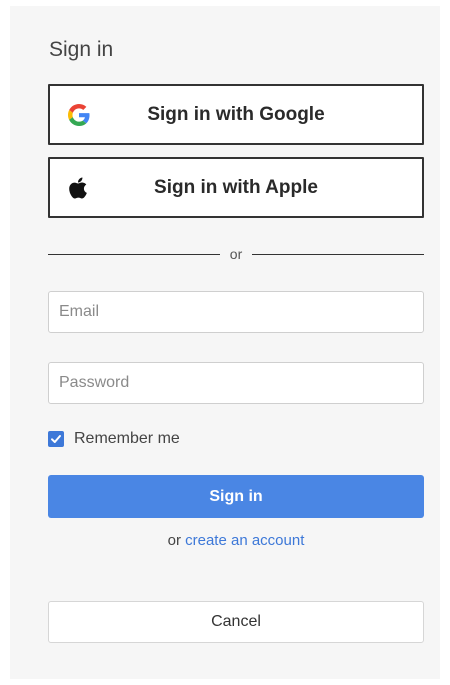 The image size is (450, 685). What do you see at coordinates (134, 254) in the screenshot?
I see `divider-line-left` at bounding box center [134, 254].